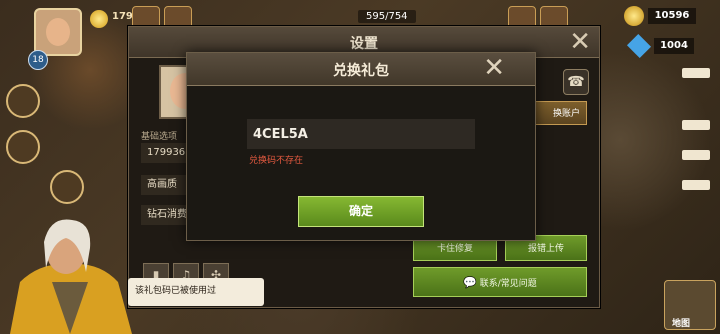 Image resolution: width=720 pixels, height=334 pixels. I want to click on progress-counter: 595/754, so click(387, 16).